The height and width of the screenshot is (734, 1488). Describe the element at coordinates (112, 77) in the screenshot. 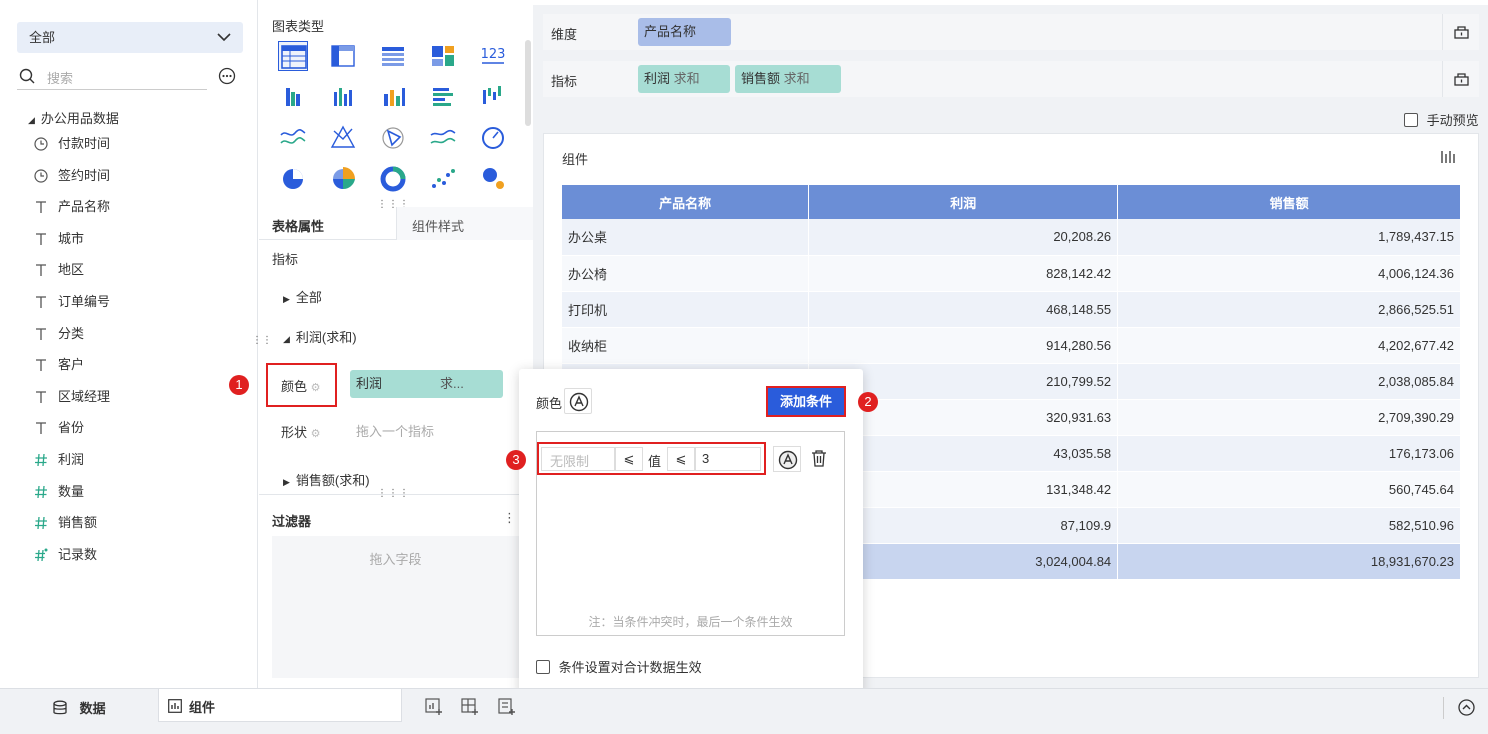

I see `search-input: 搜索` at that location.